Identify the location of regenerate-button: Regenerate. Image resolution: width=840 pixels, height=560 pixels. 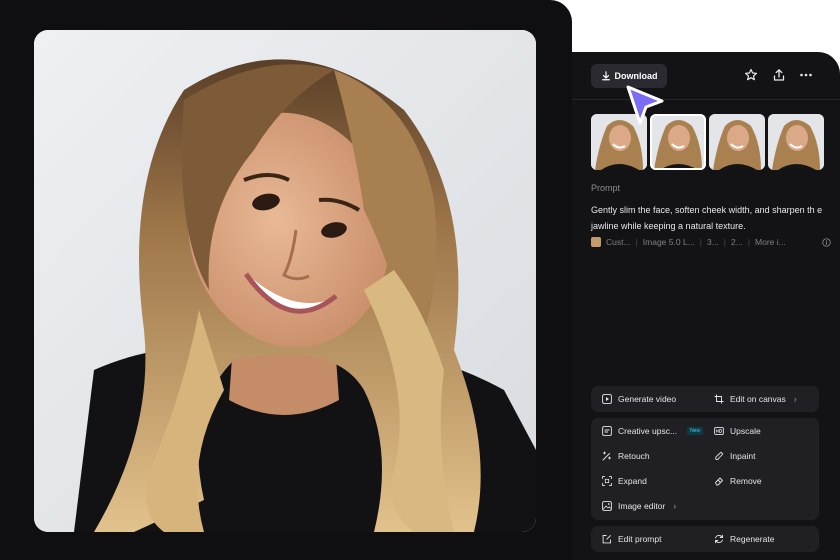
(744, 539).